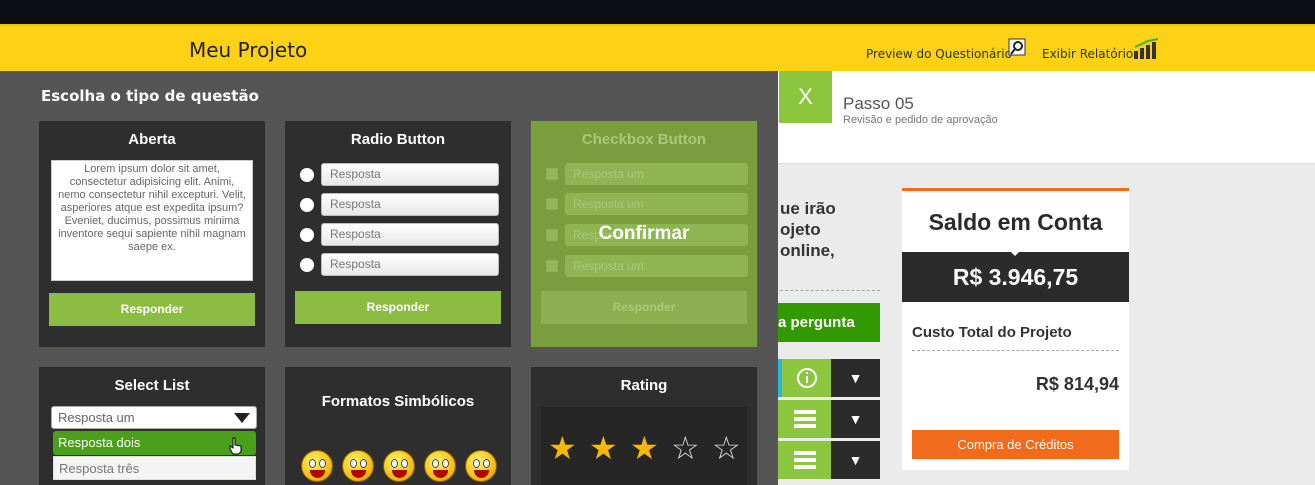  Describe the element at coordinates (805, 97) in the screenshot. I see `close-button: X` at that location.